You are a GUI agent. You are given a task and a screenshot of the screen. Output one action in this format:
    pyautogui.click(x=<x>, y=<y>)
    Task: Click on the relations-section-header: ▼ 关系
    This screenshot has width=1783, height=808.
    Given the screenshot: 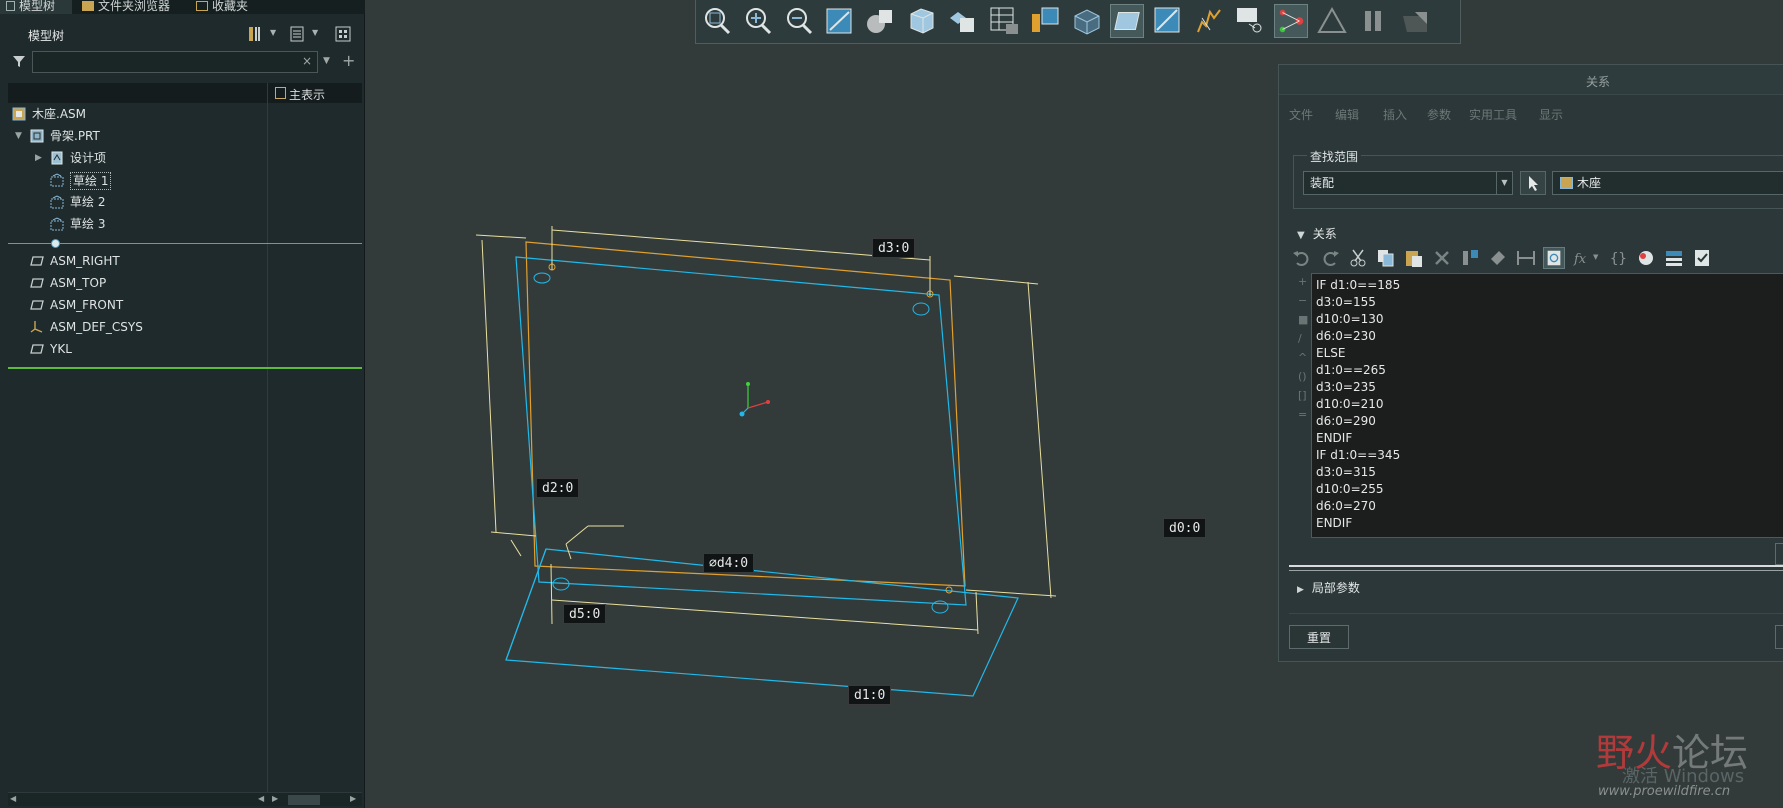 What is the action you would take?
    pyautogui.click(x=1317, y=233)
    